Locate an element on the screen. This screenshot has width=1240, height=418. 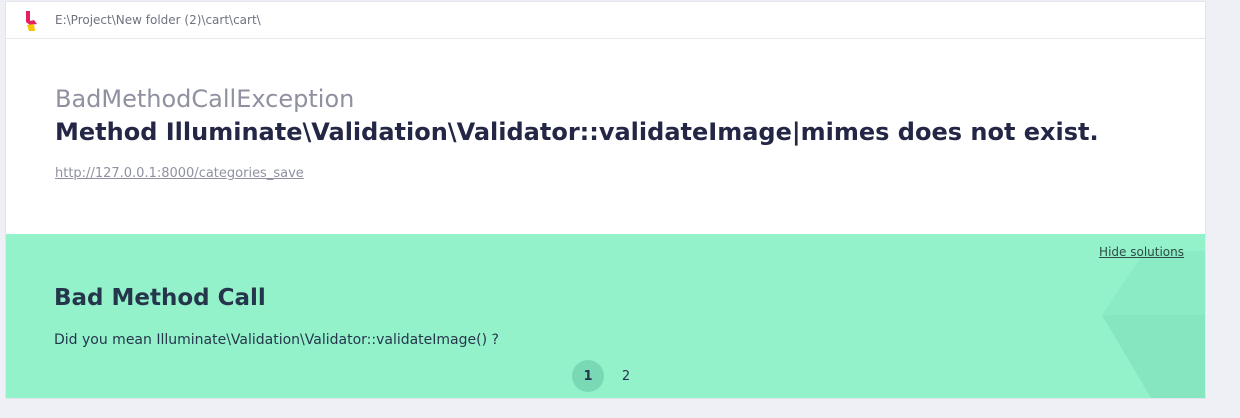
hide-solutions-link: Hide solutions is located at coordinates (1141, 252).